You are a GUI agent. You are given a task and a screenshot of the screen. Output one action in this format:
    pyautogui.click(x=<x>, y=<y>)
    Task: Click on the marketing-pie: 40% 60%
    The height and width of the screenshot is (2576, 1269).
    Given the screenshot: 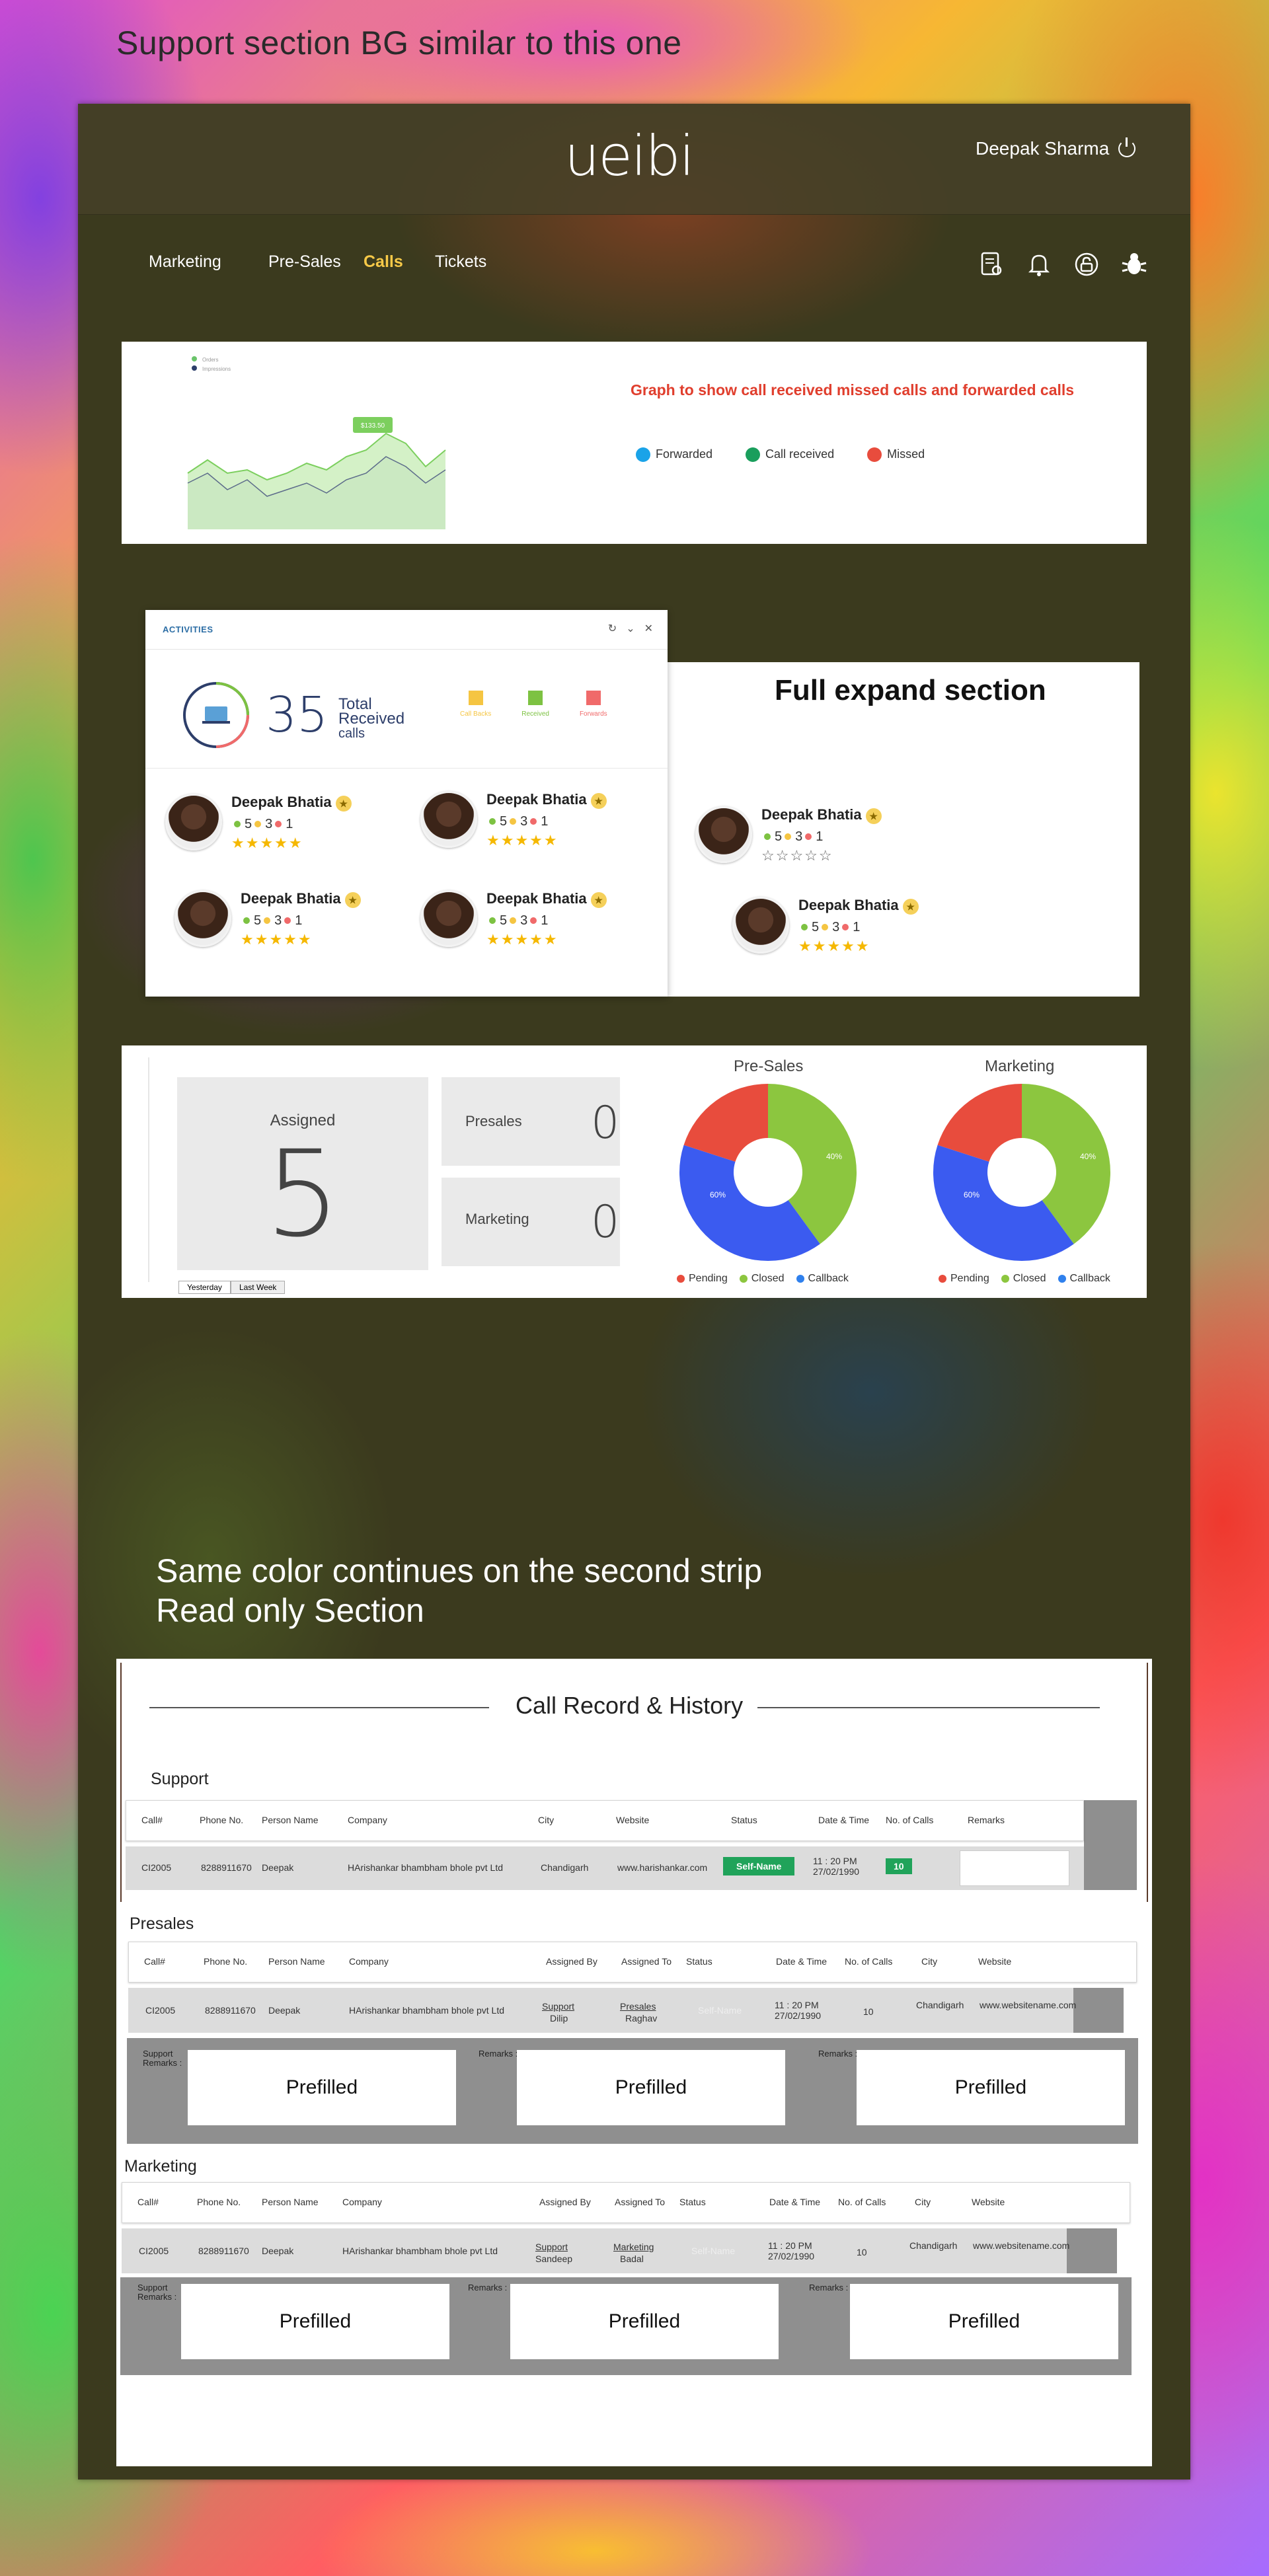 What is the action you would take?
    pyautogui.click(x=1021, y=1173)
    